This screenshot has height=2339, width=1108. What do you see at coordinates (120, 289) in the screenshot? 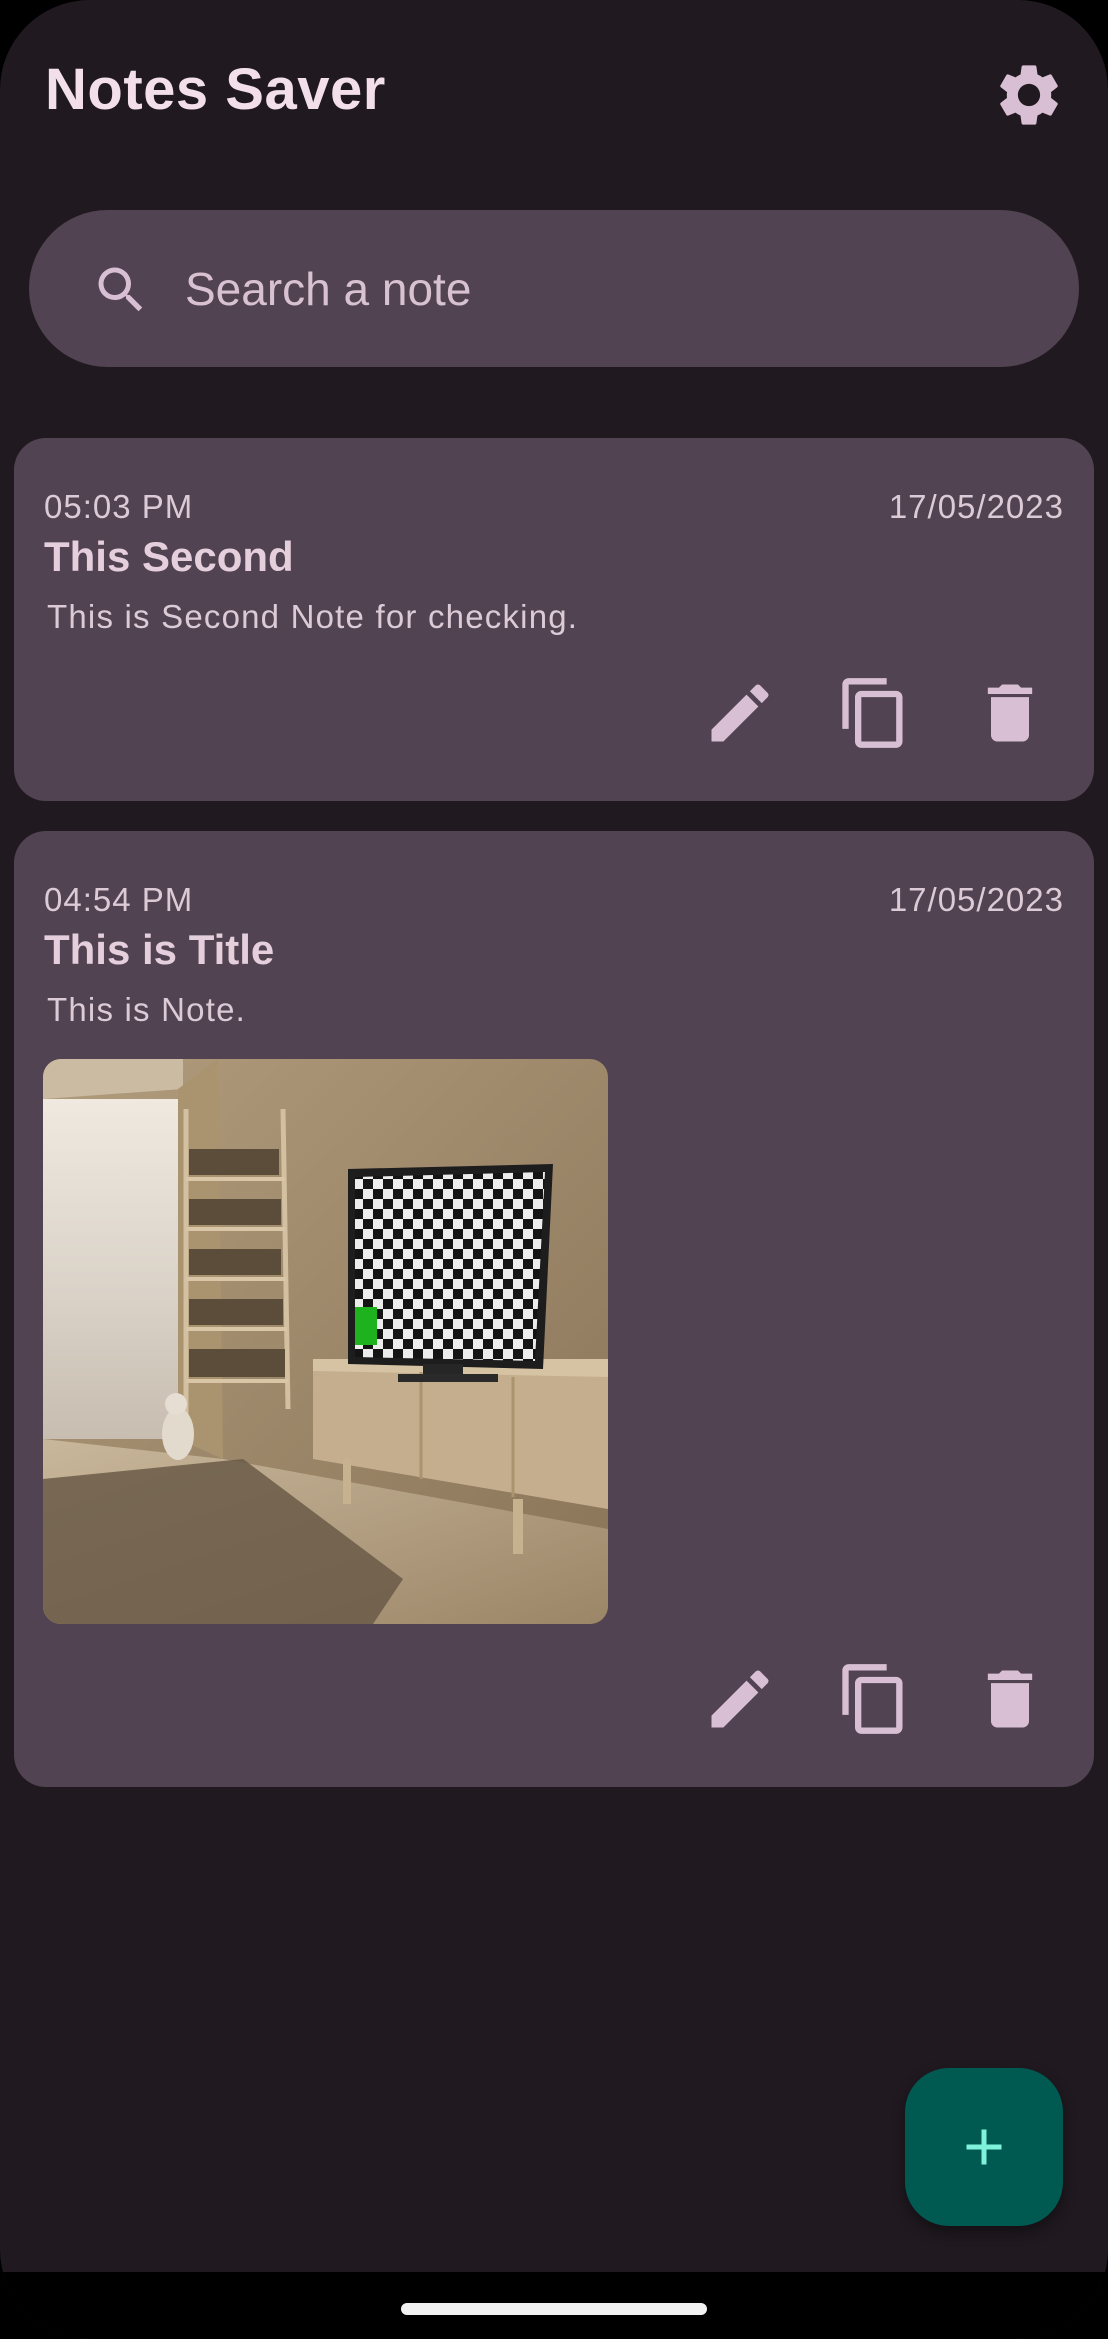
I see `search-icon` at bounding box center [120, 289].